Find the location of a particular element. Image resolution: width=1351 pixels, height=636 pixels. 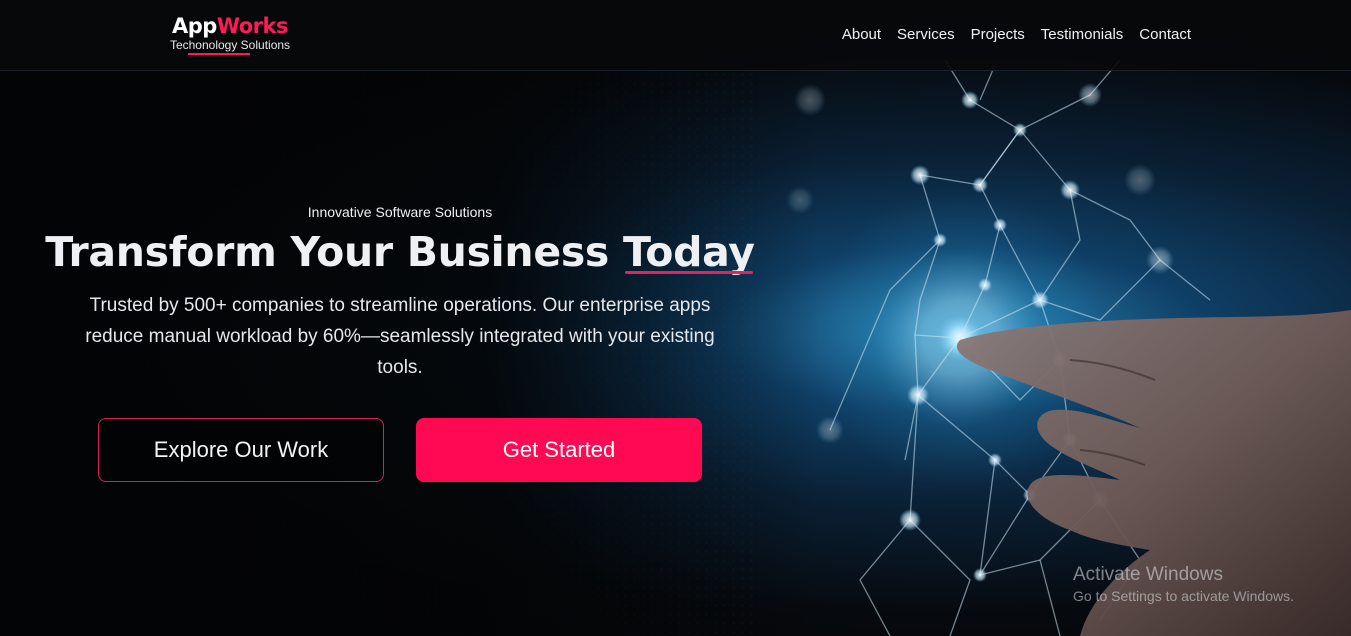

headline-main: Transform Your Business is located at coordinates (334, 252).